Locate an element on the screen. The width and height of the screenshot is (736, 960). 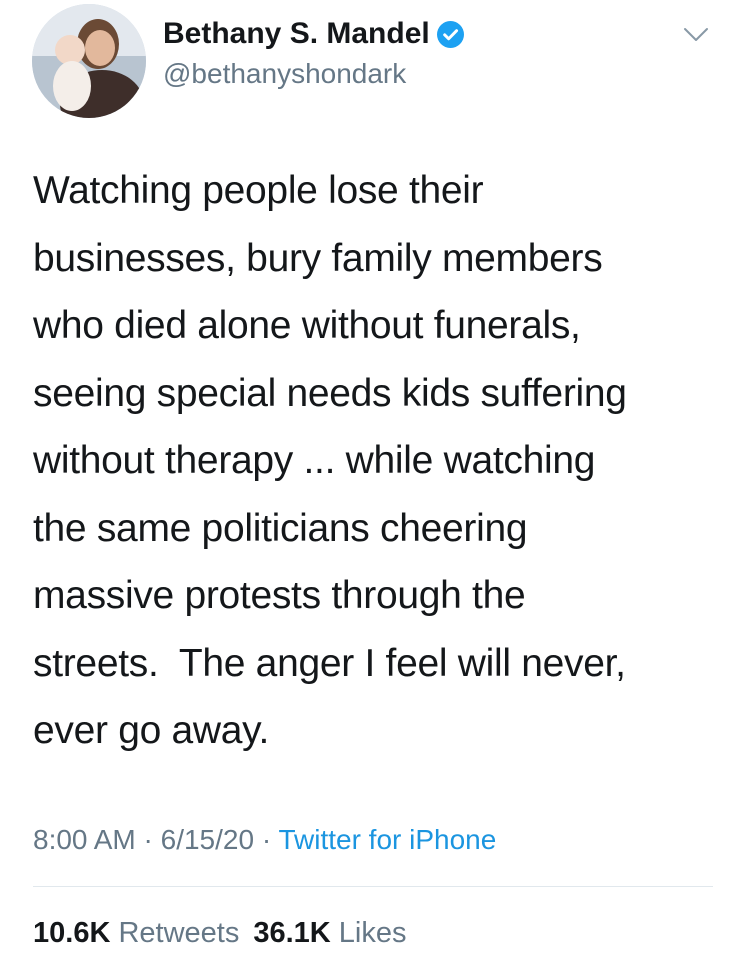
tweet-date: 6/15/20 is located at coordinates (207, 839).